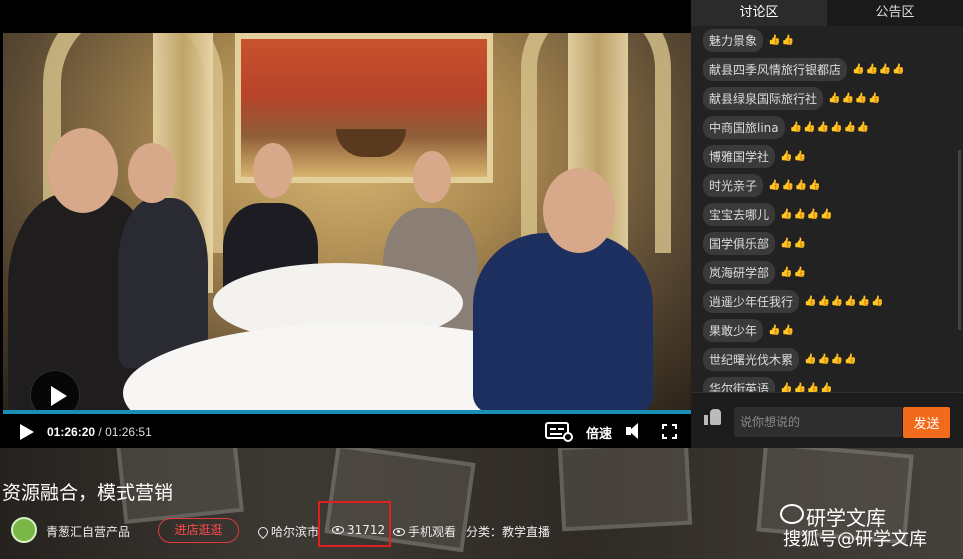 The height and width of the screenshot is (559, 963). What do you see at coordinates (739, 272) in the screenshot?
I see `chat-user-name: 岚海研学部` at bounding box center [739, 272].